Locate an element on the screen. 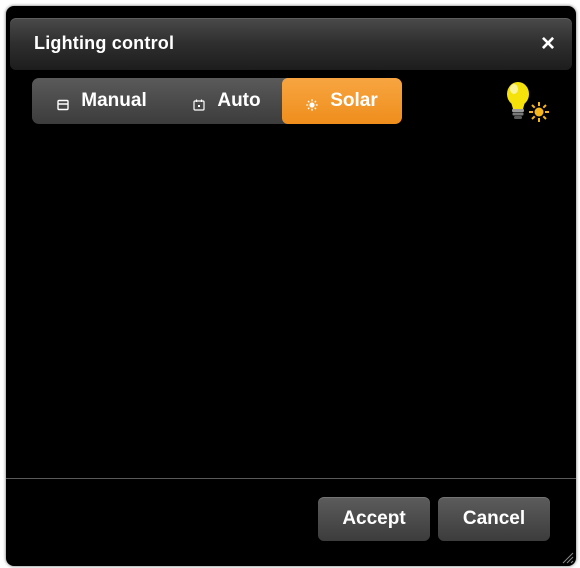 This screenshot has width=580, height=568. mode-auto-label: Auto is located at coordinates (239, 100).